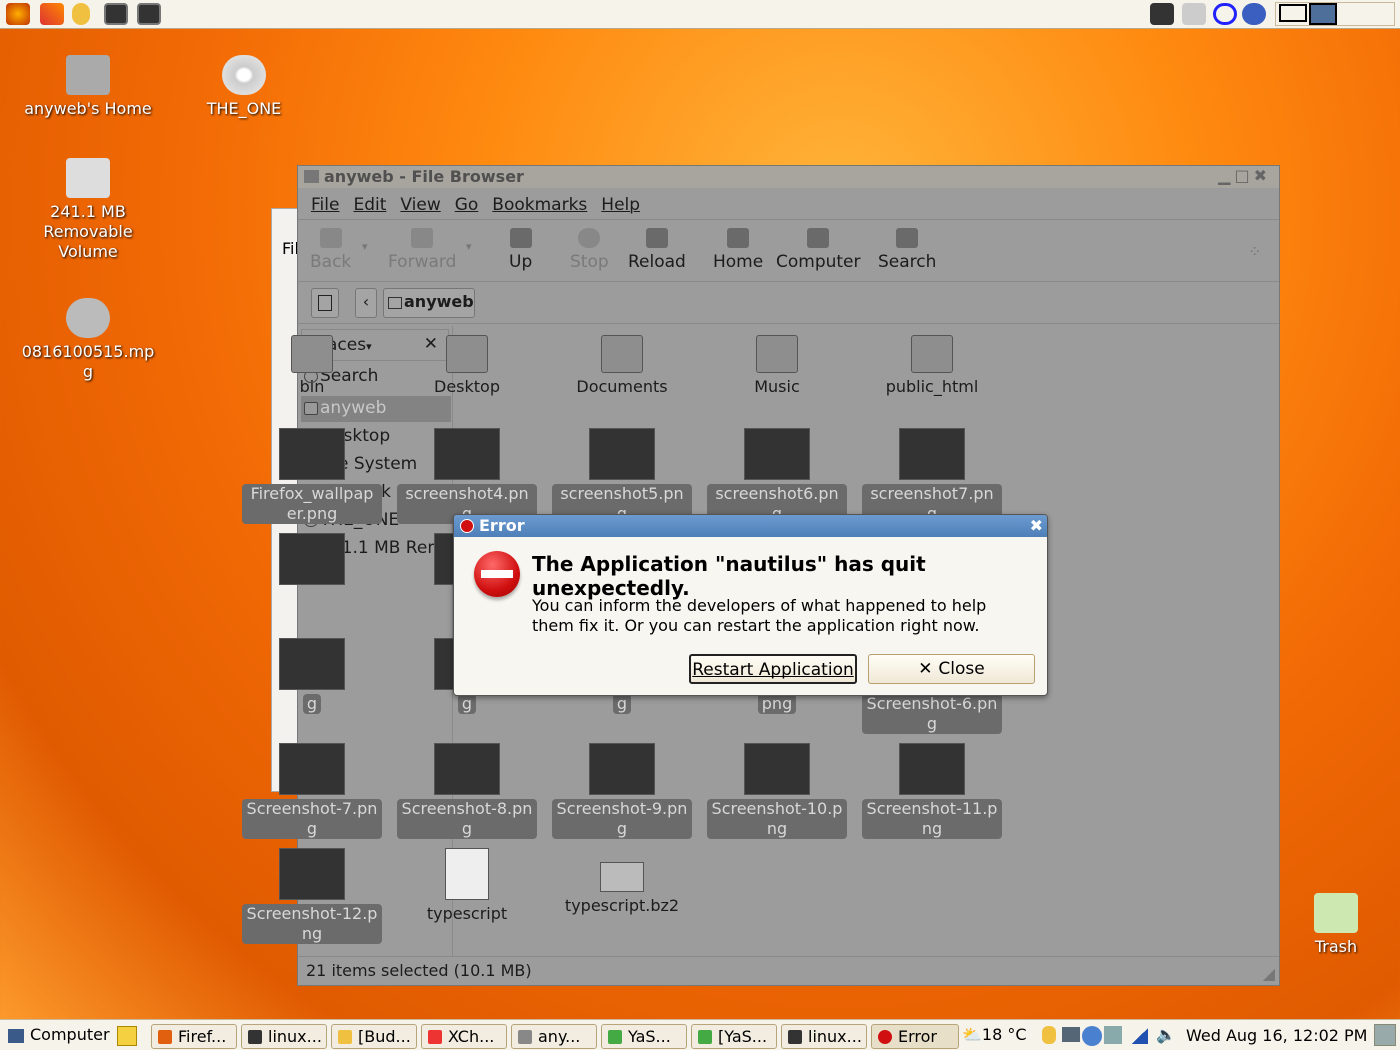 This screenshot has width=1400, height=1050. Describe the element at coordinates (467, 205) in the screenshot. I see `menu-go: Go` at that location.